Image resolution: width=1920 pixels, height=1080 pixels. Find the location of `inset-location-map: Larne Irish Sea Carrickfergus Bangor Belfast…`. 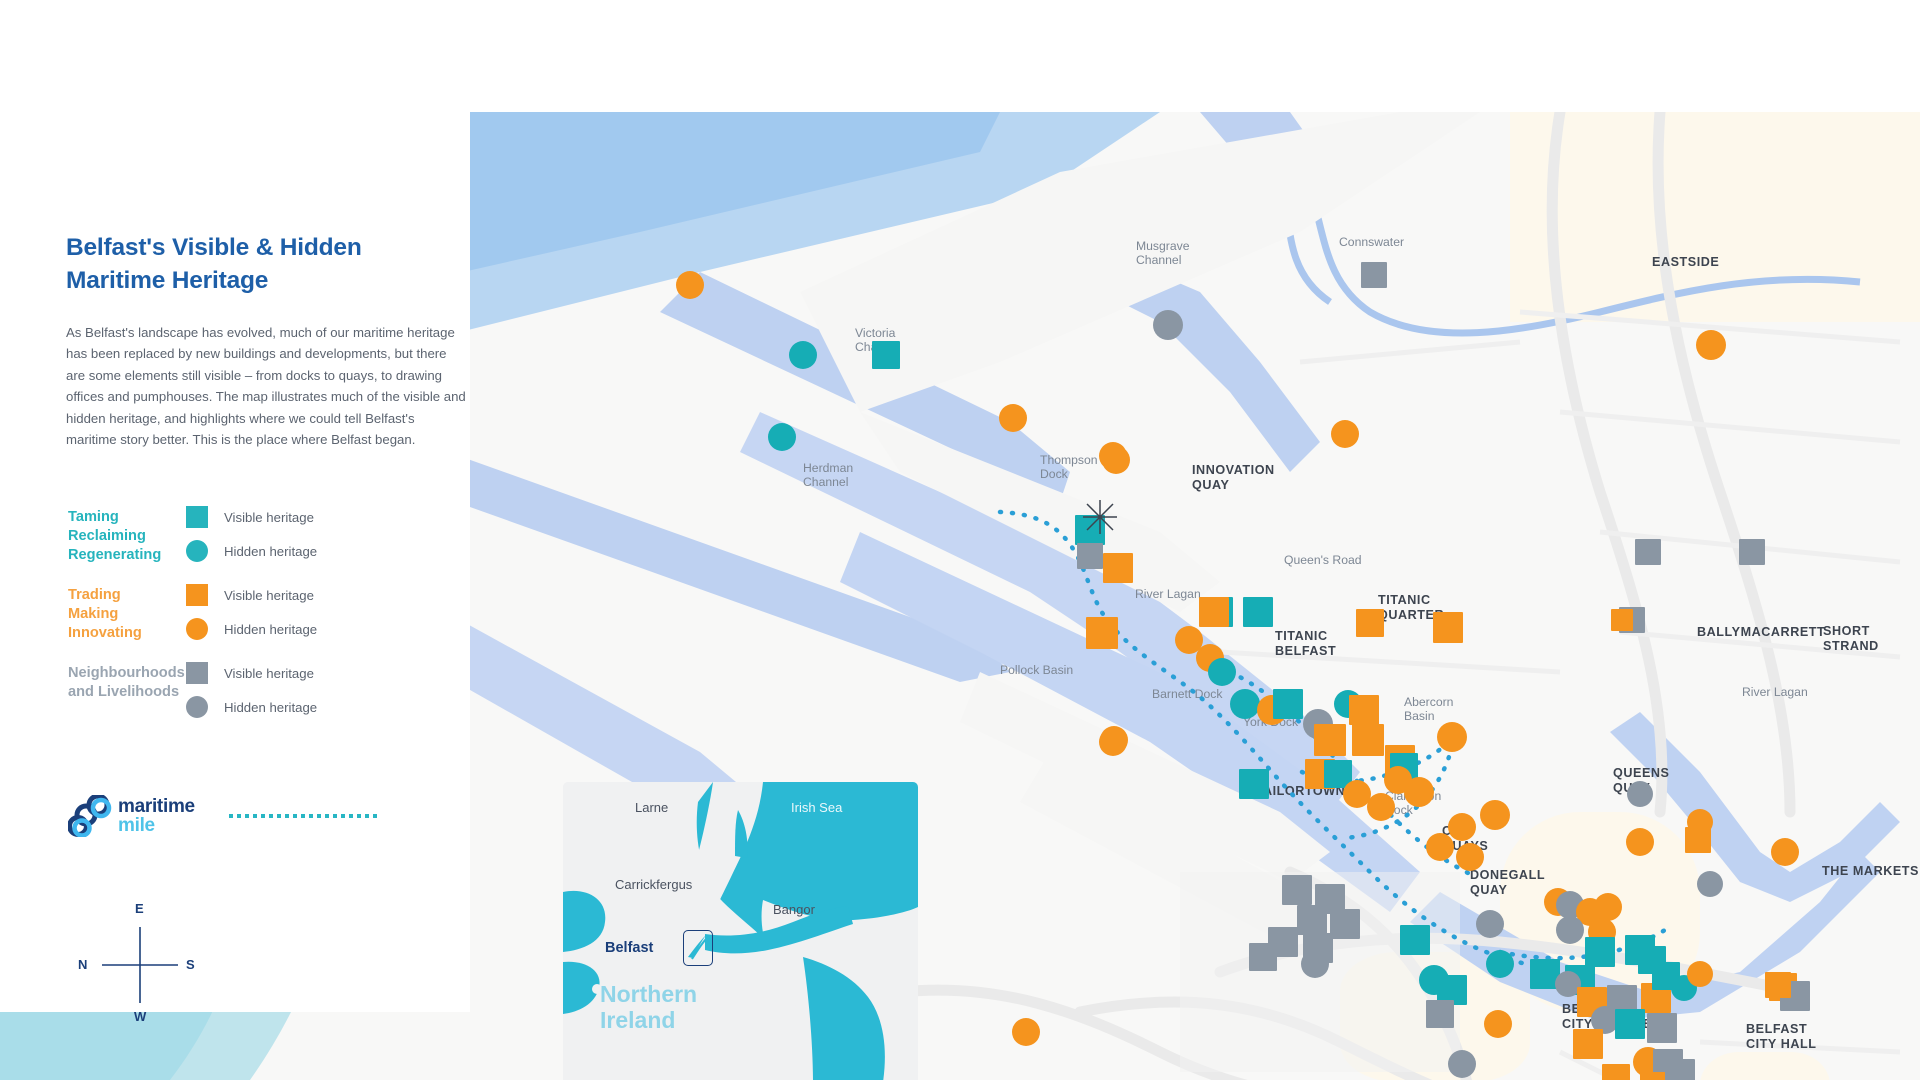

inset-location-map: Larne Irish Sea Carrickfergus Bangor Belfast… is located at coordinates (740, 931).